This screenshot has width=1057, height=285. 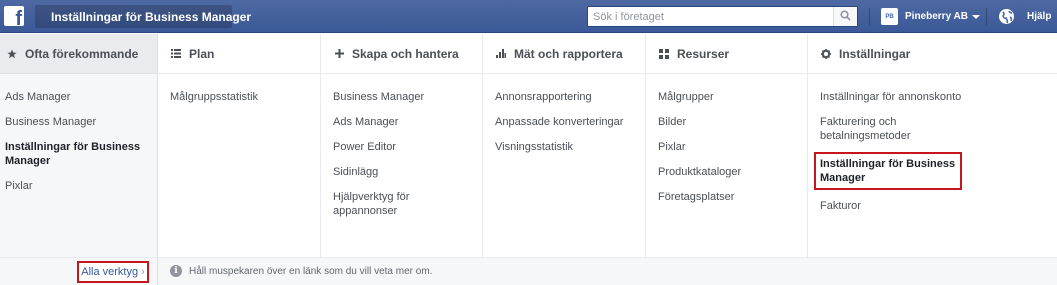 I want to click on chevron-right-icon: ›, so click(x=143, y=272).